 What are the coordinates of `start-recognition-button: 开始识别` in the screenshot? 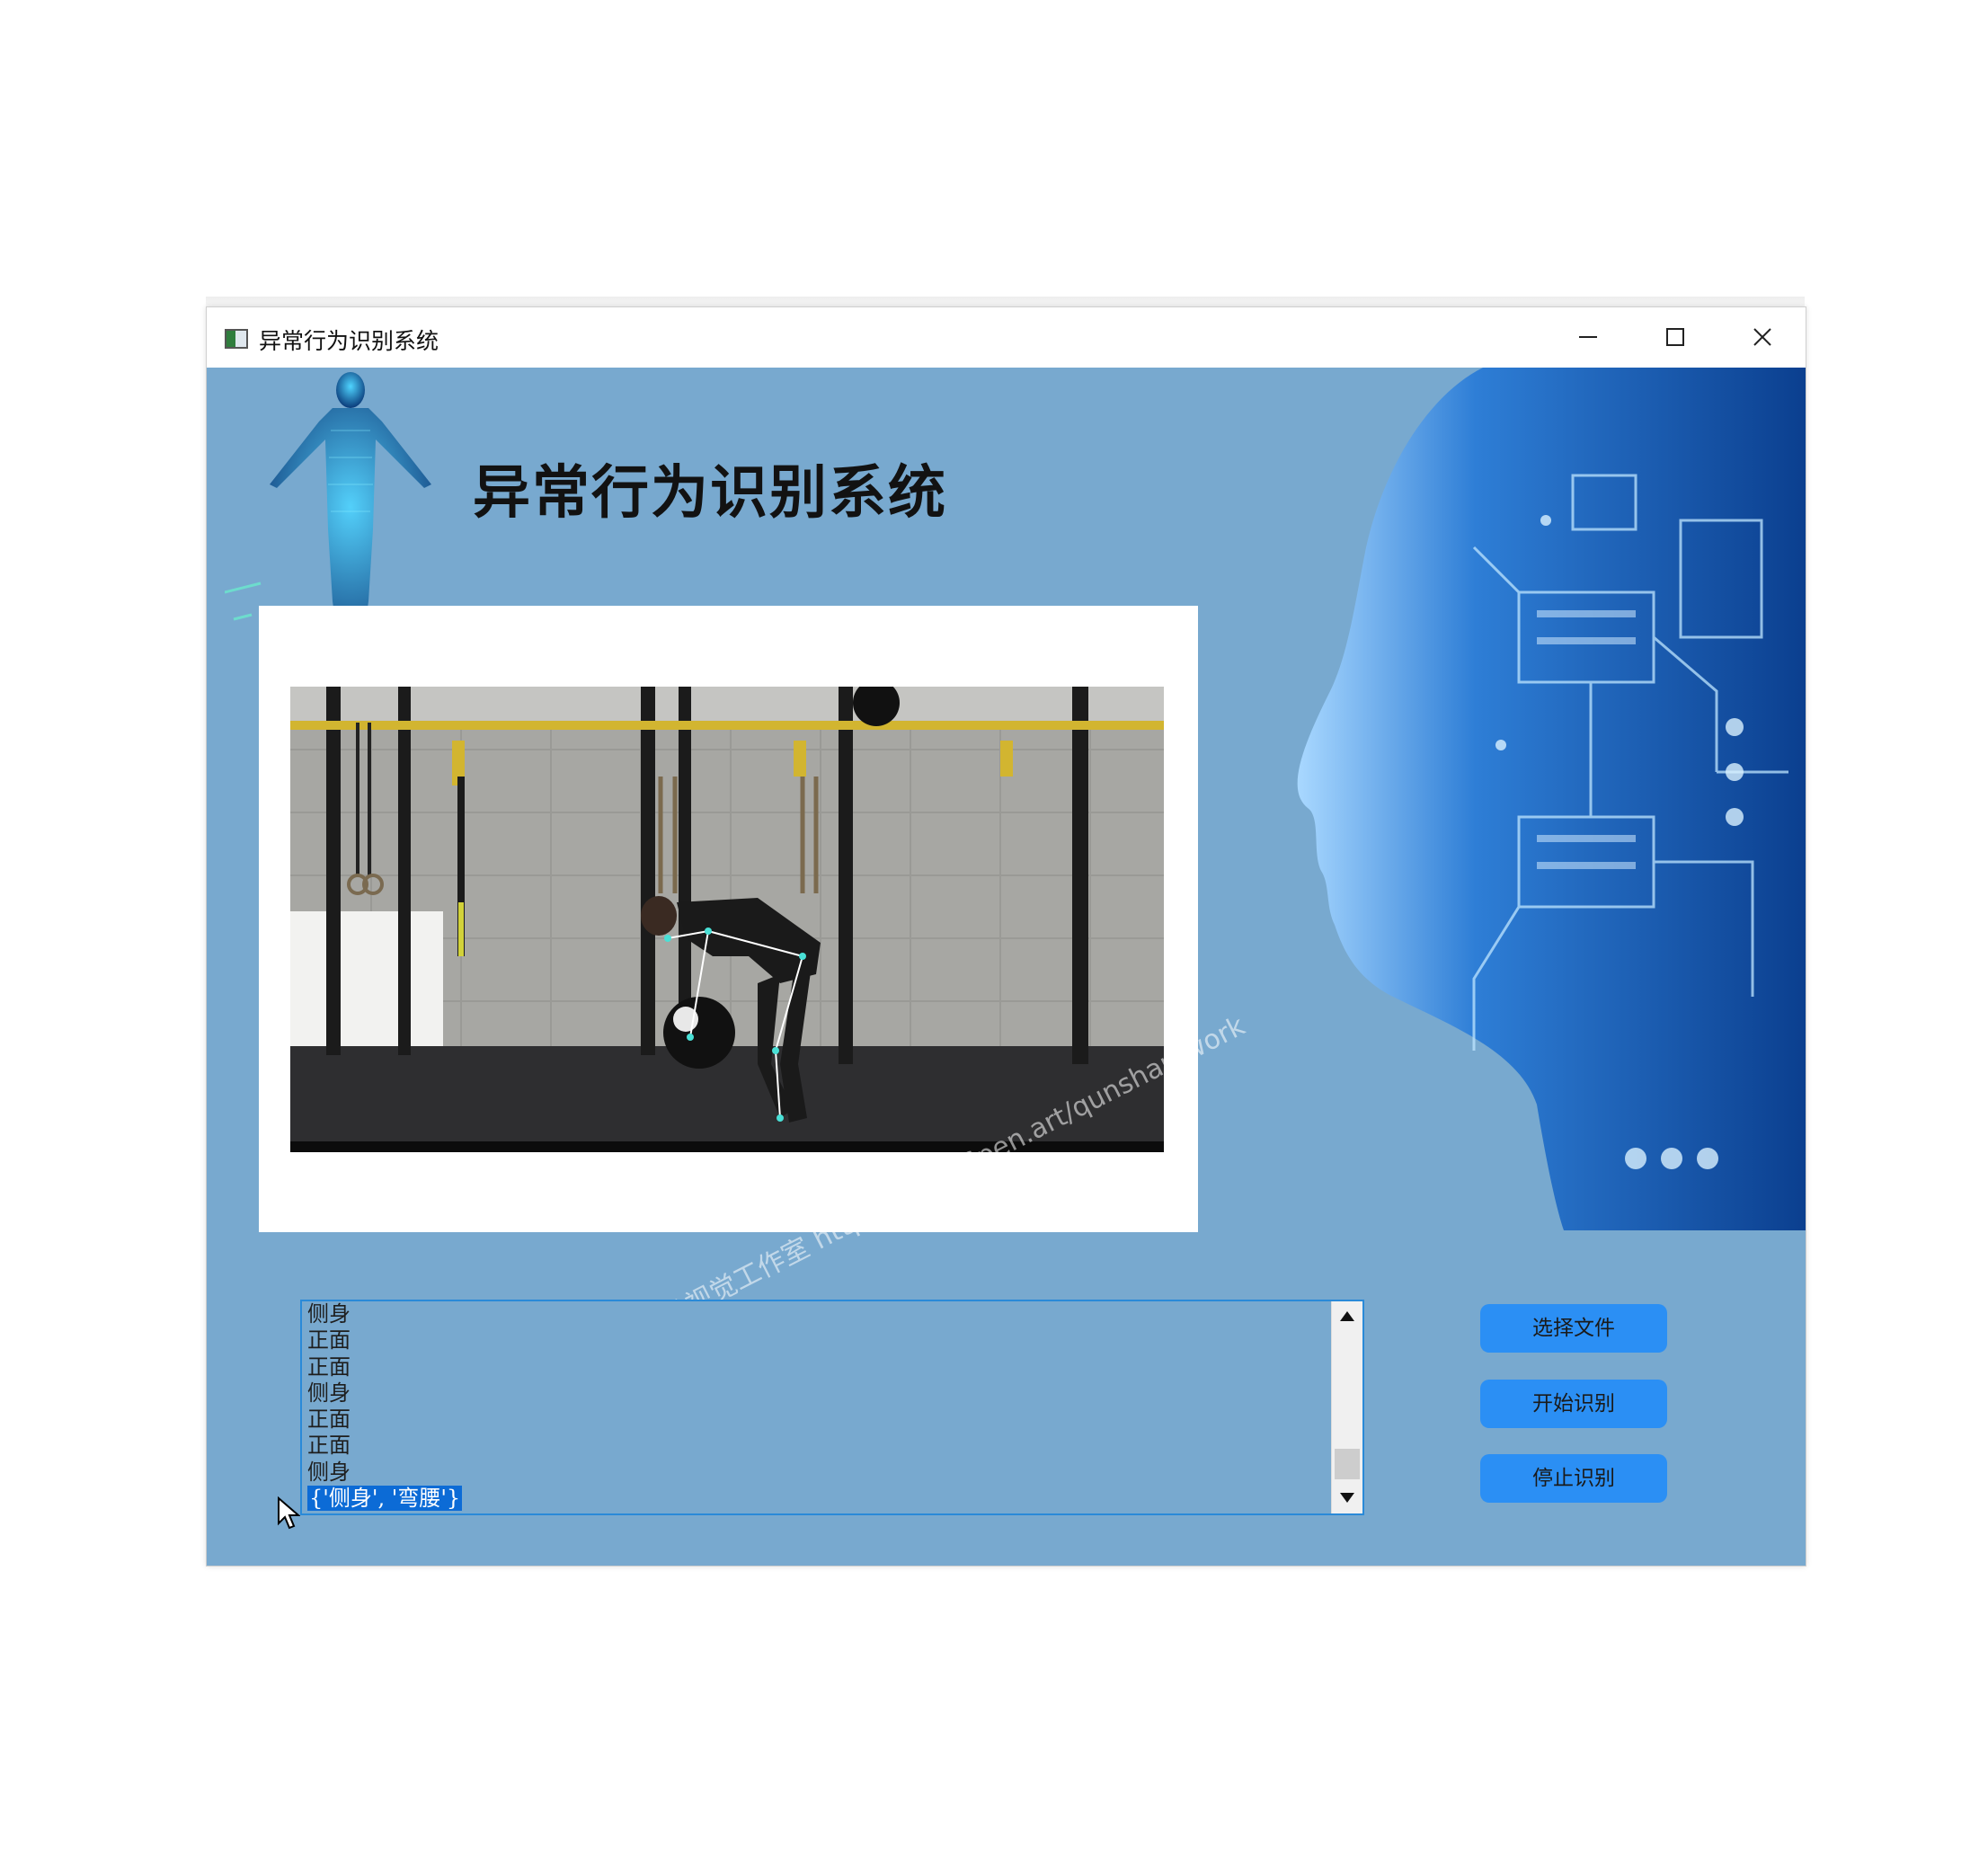 It's located at (1573, 1404).